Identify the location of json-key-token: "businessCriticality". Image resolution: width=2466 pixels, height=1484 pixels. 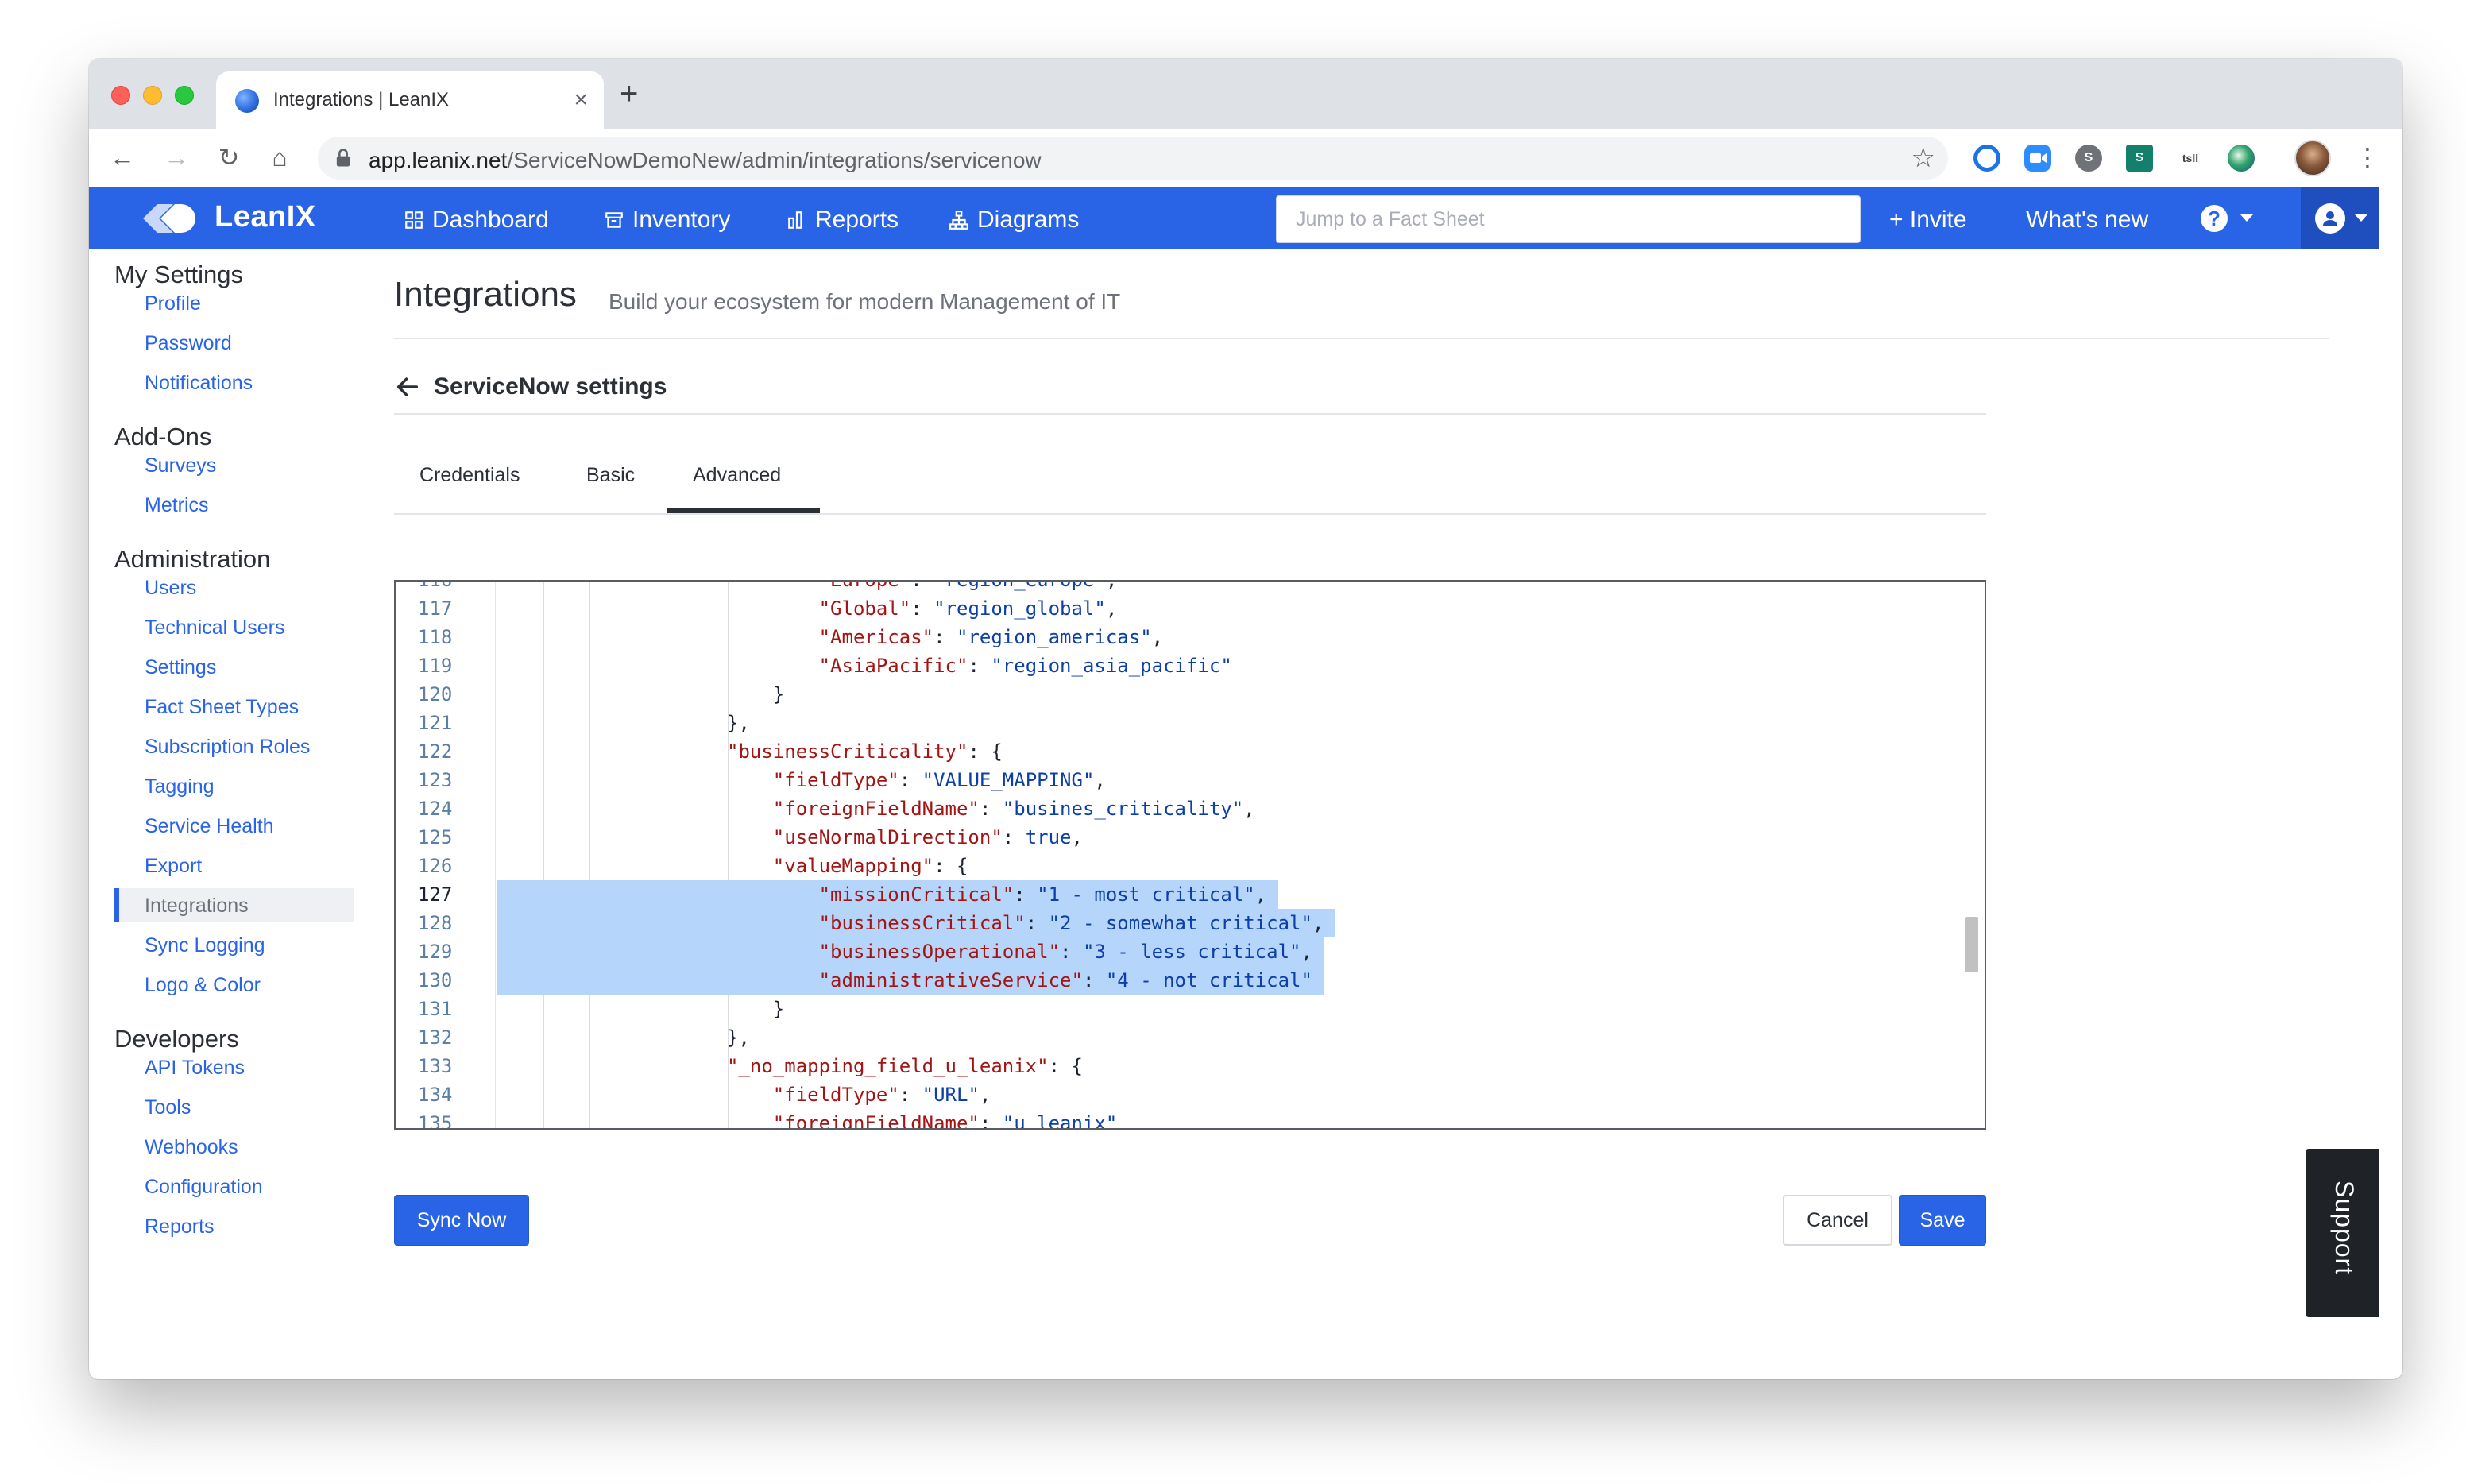
(847, 751).